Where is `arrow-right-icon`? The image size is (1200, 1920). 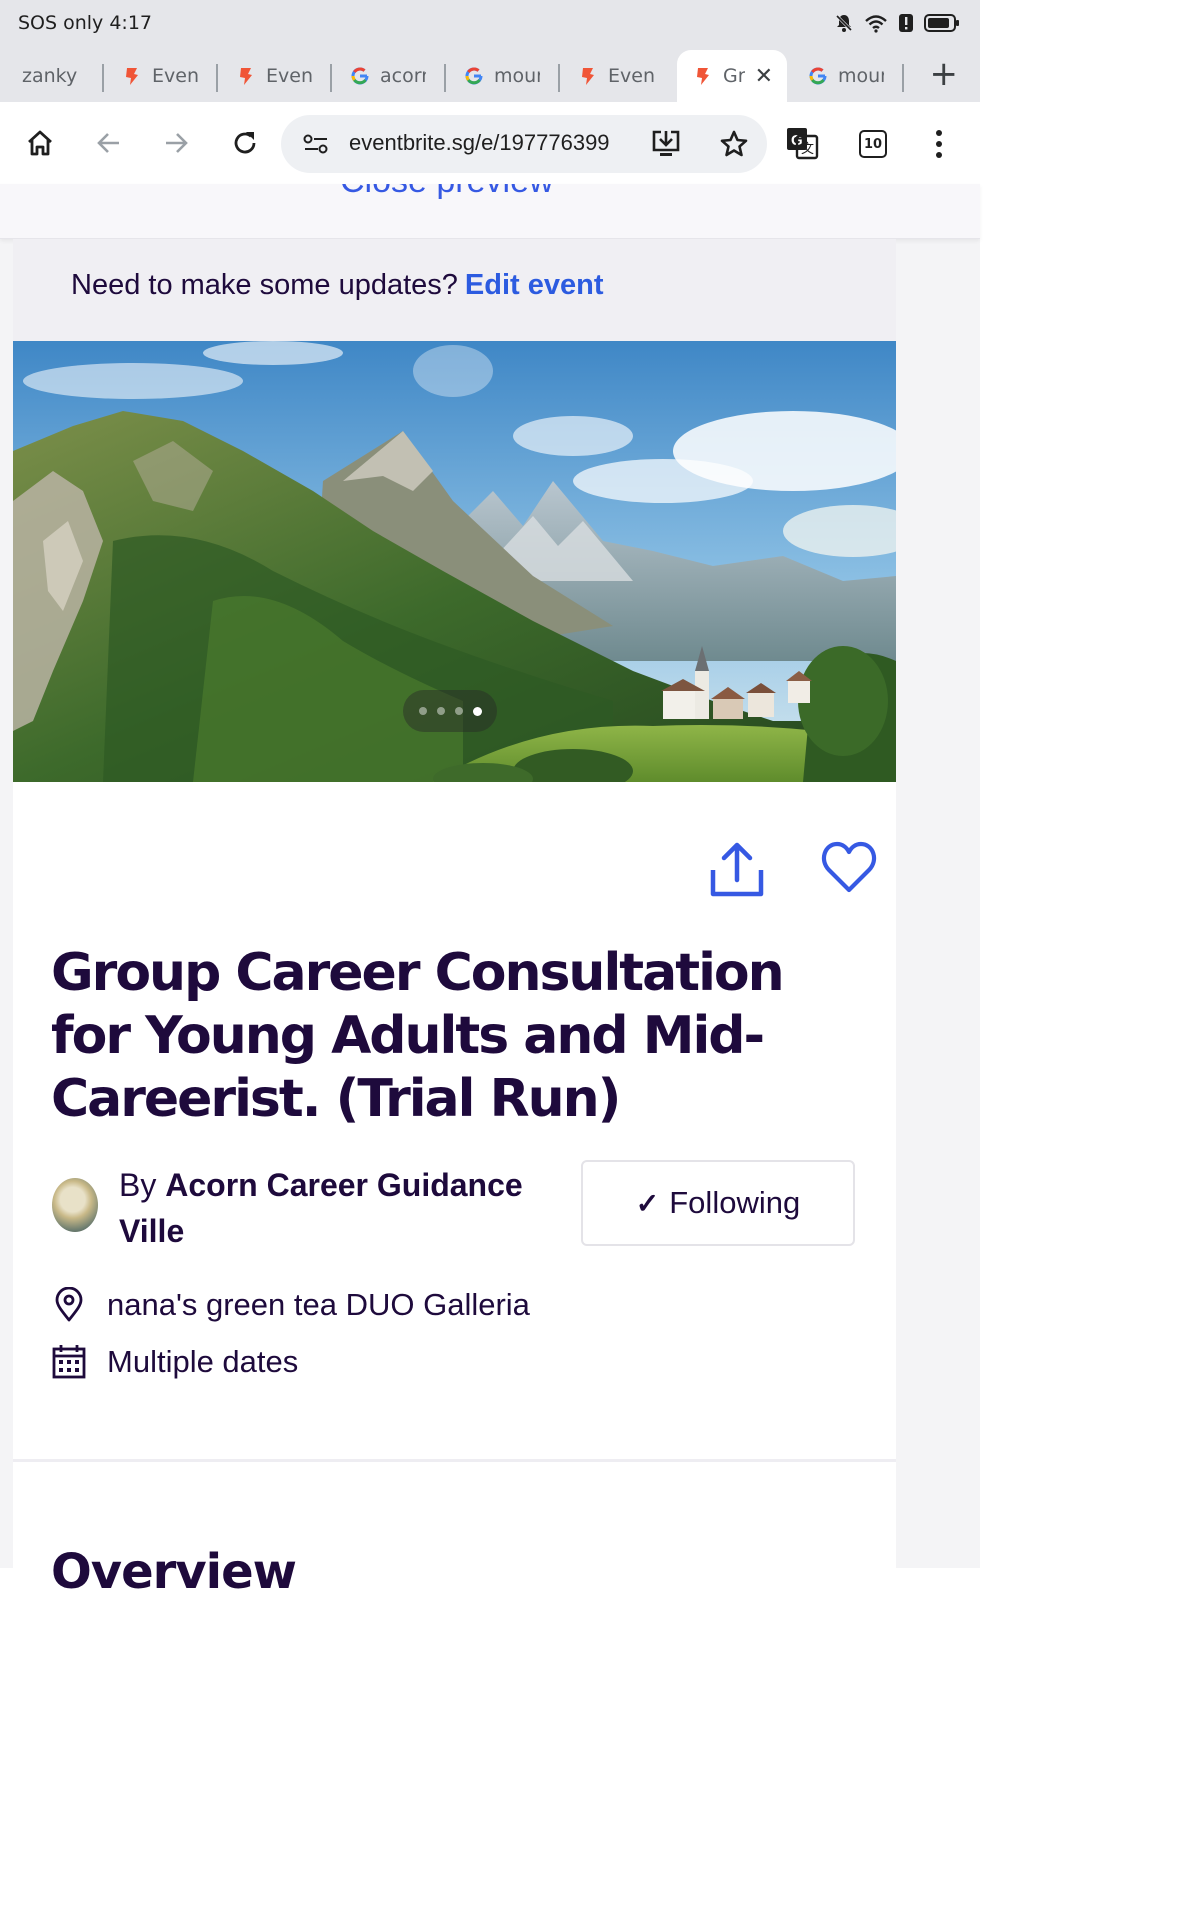 arrow-right-icon is located at coordinates (177, 143).